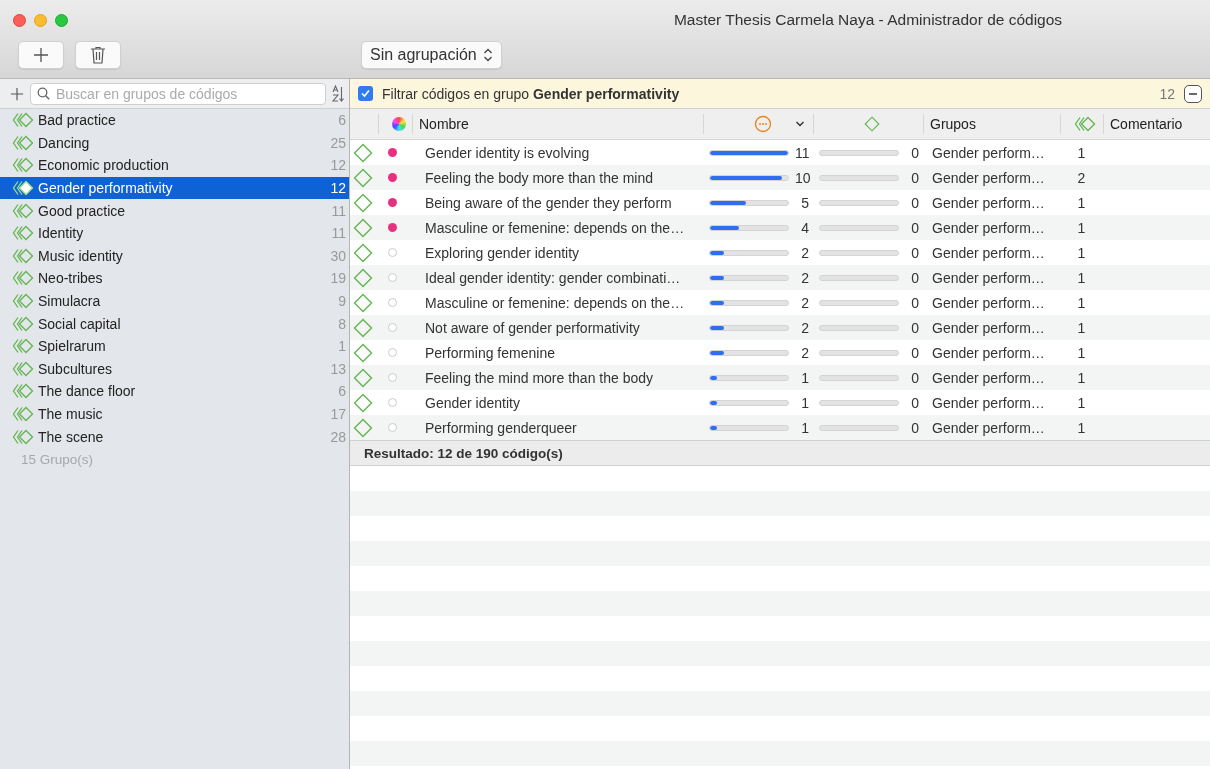 The height and width of the screenshot is (769, 1210). What do you see at coordinates (174, 369) in the screenshot?
I see `group-item: Subcultures 13` at bounding box center [174, 369].